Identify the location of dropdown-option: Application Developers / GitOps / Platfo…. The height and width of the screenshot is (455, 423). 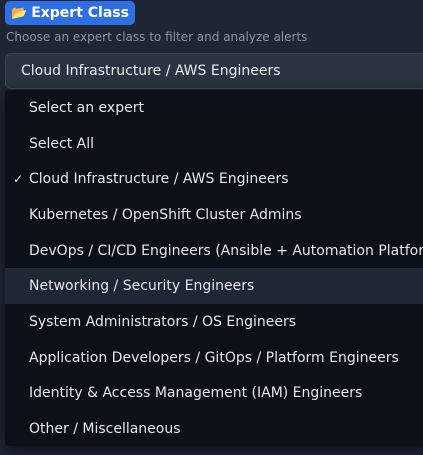
(214, 358).